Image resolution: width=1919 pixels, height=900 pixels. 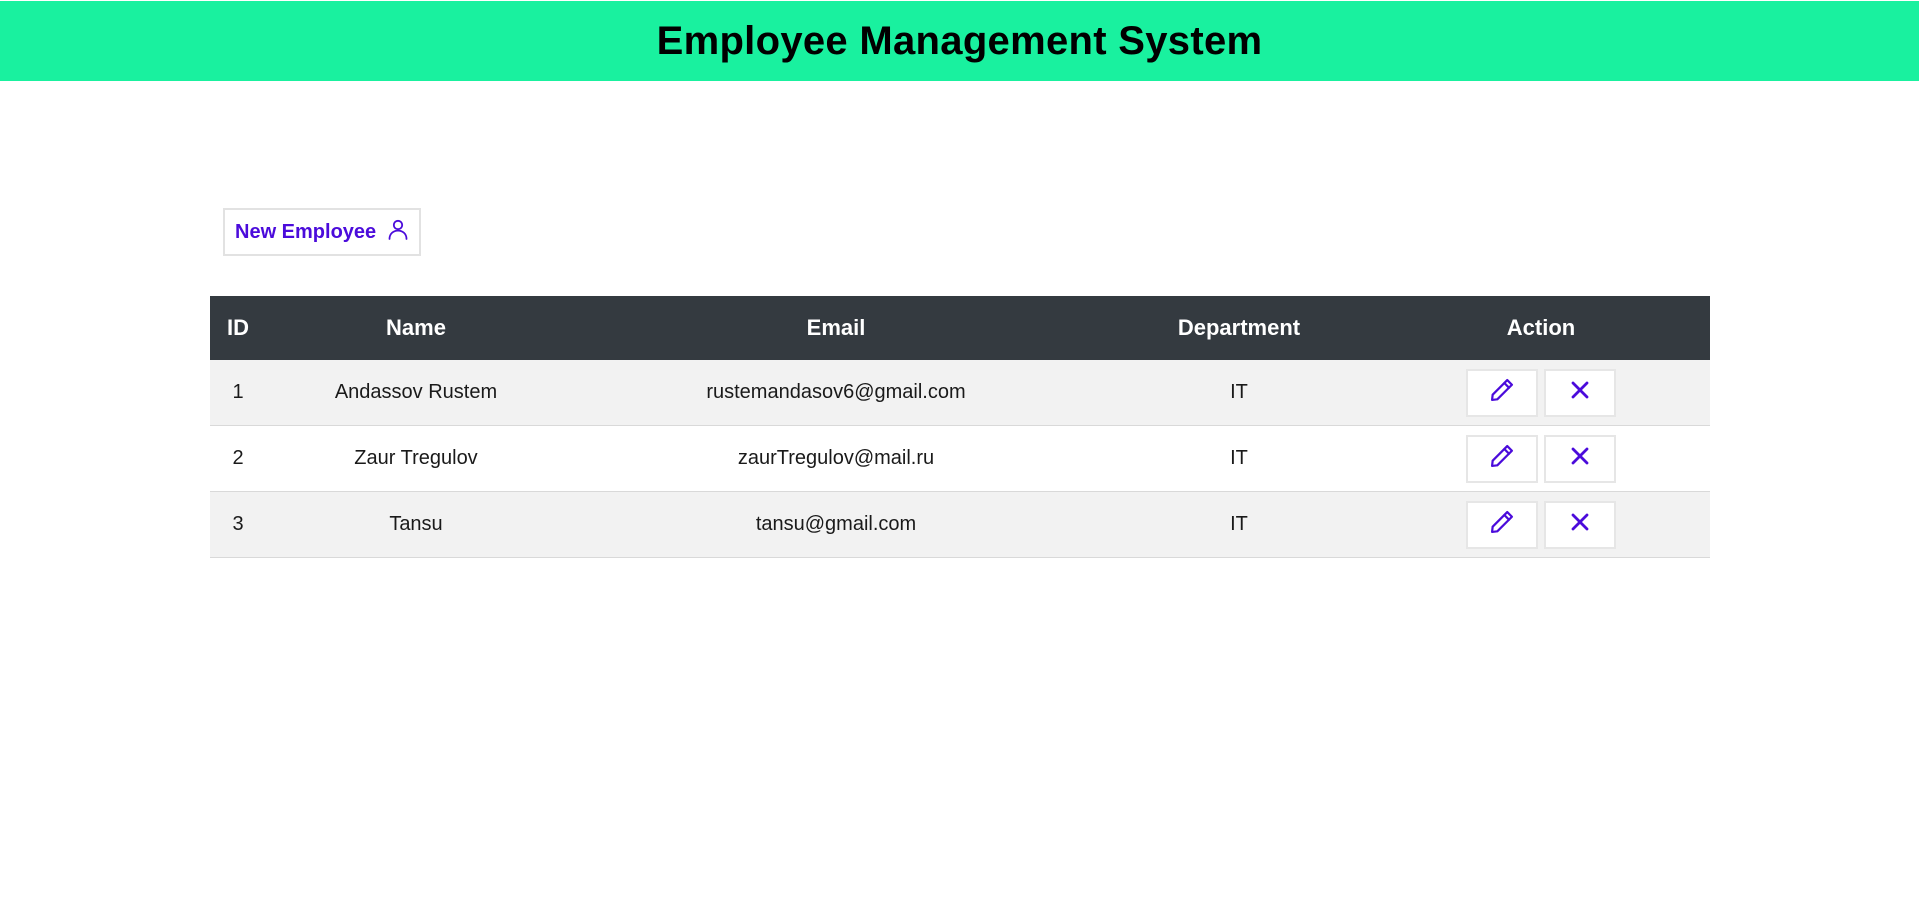 I want to click on cell-id: 1, so click(x=238, y=392).